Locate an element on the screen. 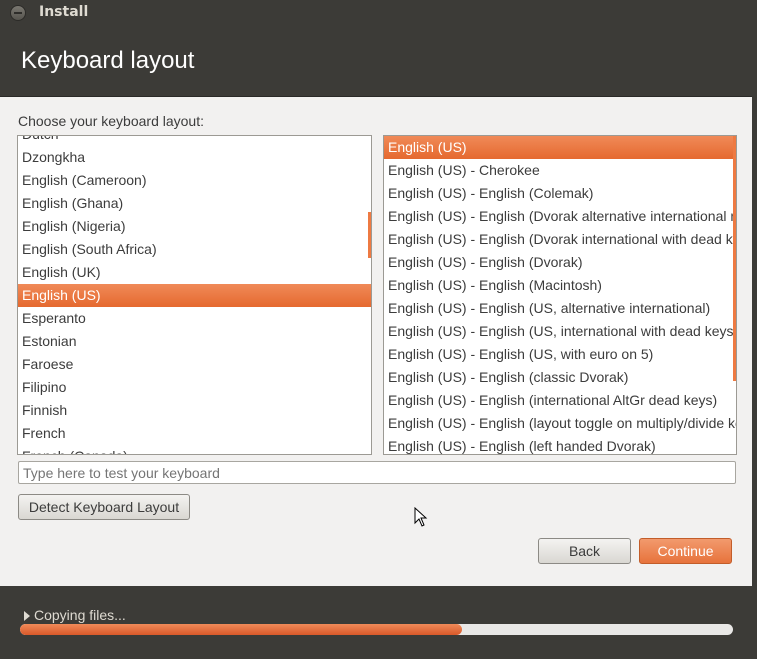 This screenshot has height=659, width=757. close-icon is located at coordinates (18, 13).